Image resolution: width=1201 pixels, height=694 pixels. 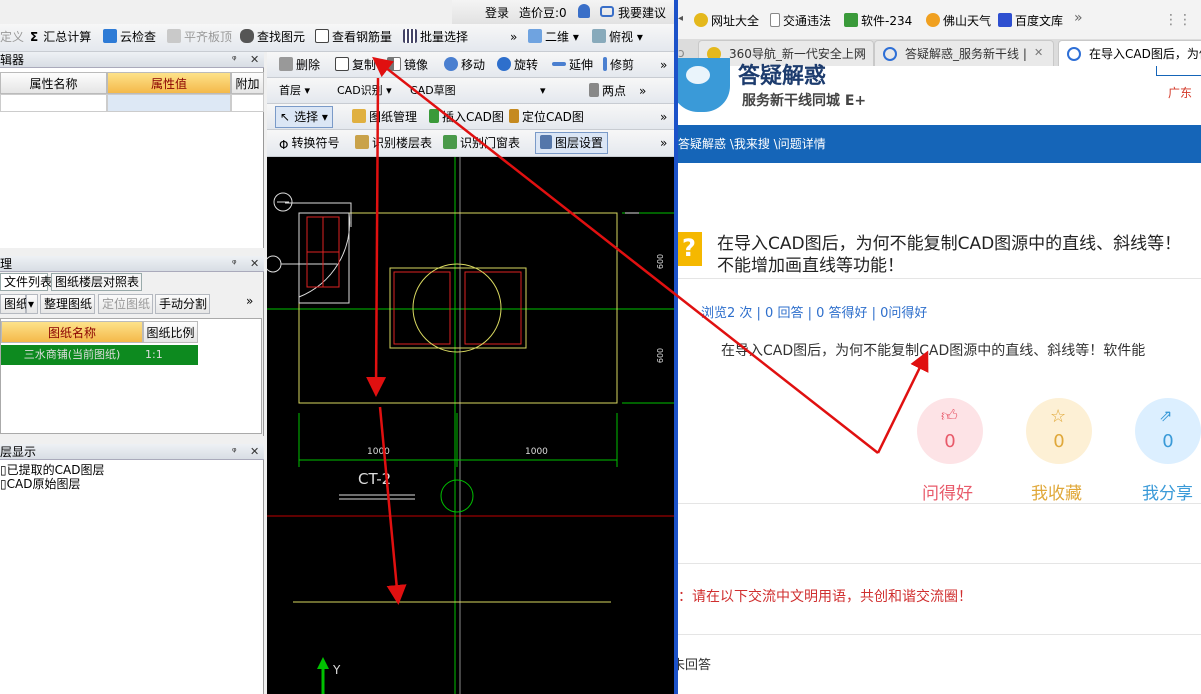 What do you see at coordinates (249, 301) in the screenshot?
I see `panel-overflow-icon: »` at bounding box center [249, 301].